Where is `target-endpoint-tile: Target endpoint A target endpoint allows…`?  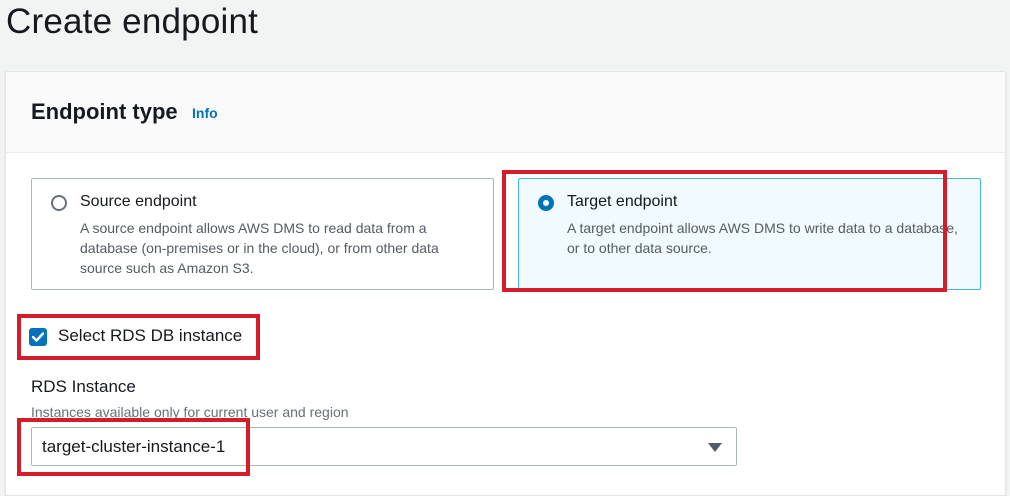
target-endpoint-tile: Target endpoint A target endpoint allows… is located at coordinates (749, 234).